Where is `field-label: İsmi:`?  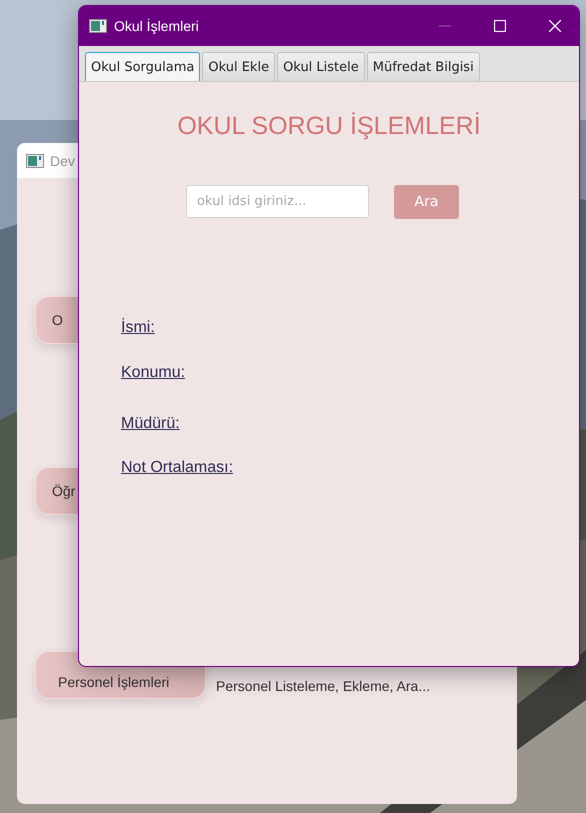
field-label: İsmi: is located at coordinates (138, 327).